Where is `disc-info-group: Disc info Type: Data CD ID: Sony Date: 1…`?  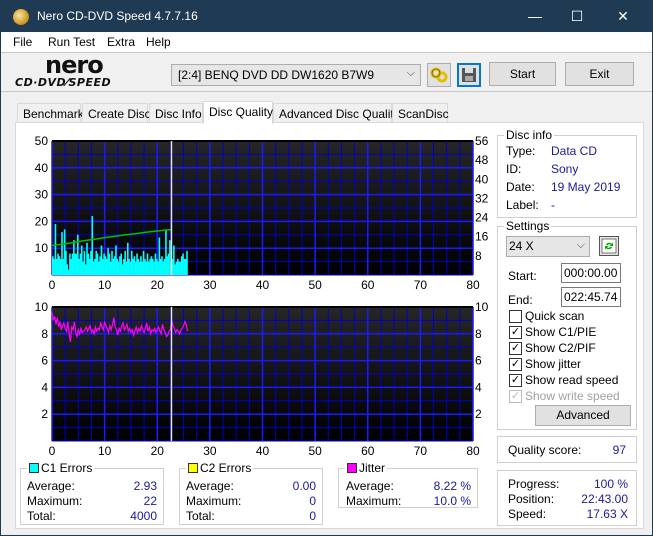 disc-info-group: Disc info Type: Data CD ID: Sony Date: 1… is located at coordinates (567, 173).